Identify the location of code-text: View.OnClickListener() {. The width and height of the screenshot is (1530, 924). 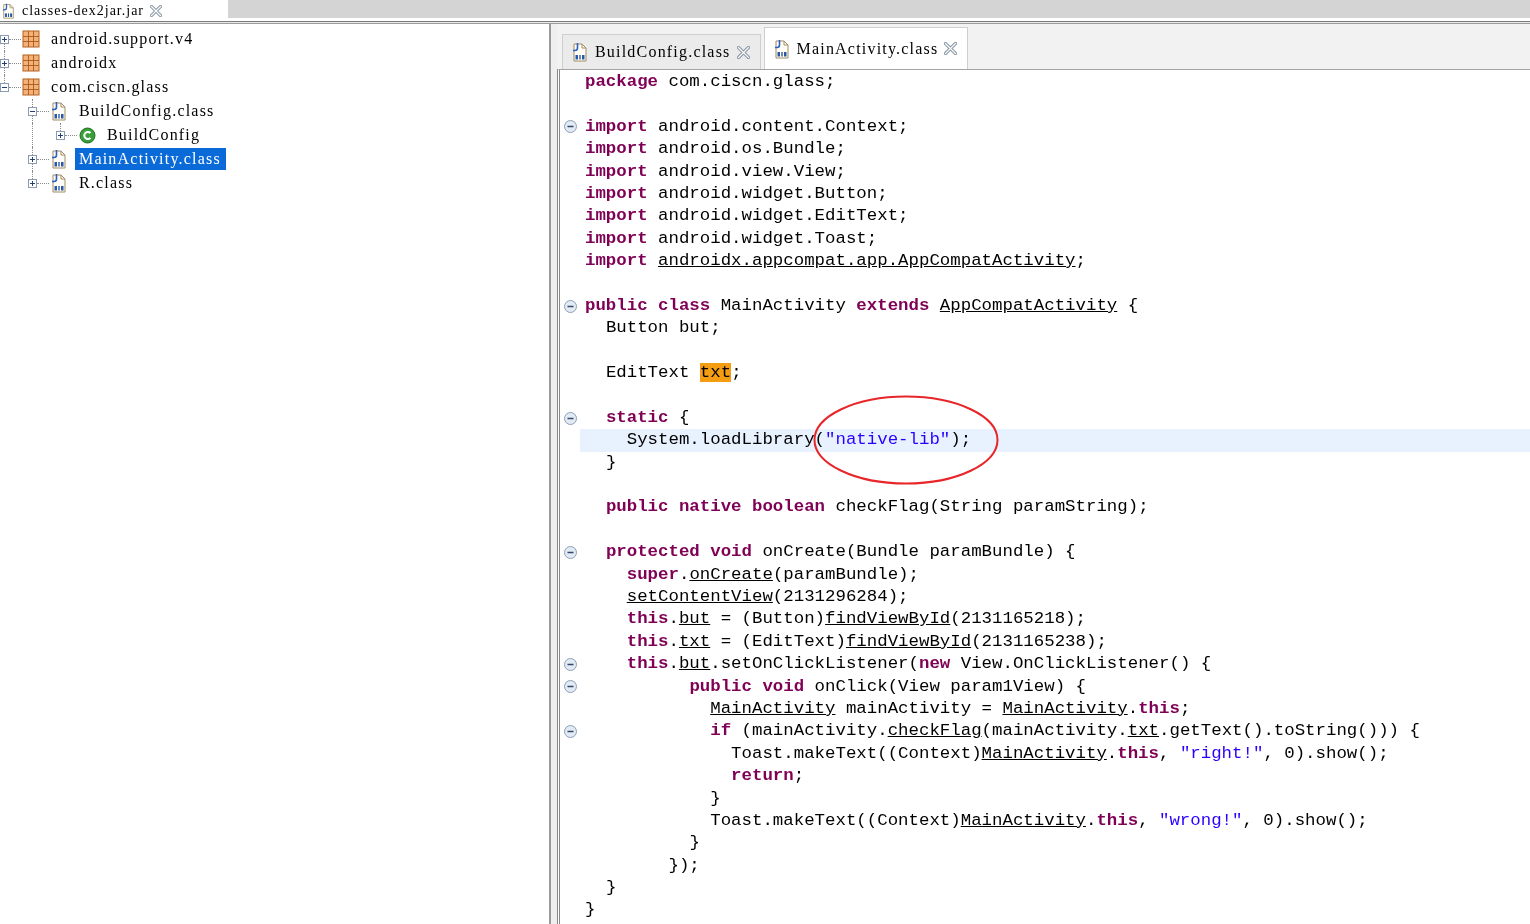
(1086, 664).